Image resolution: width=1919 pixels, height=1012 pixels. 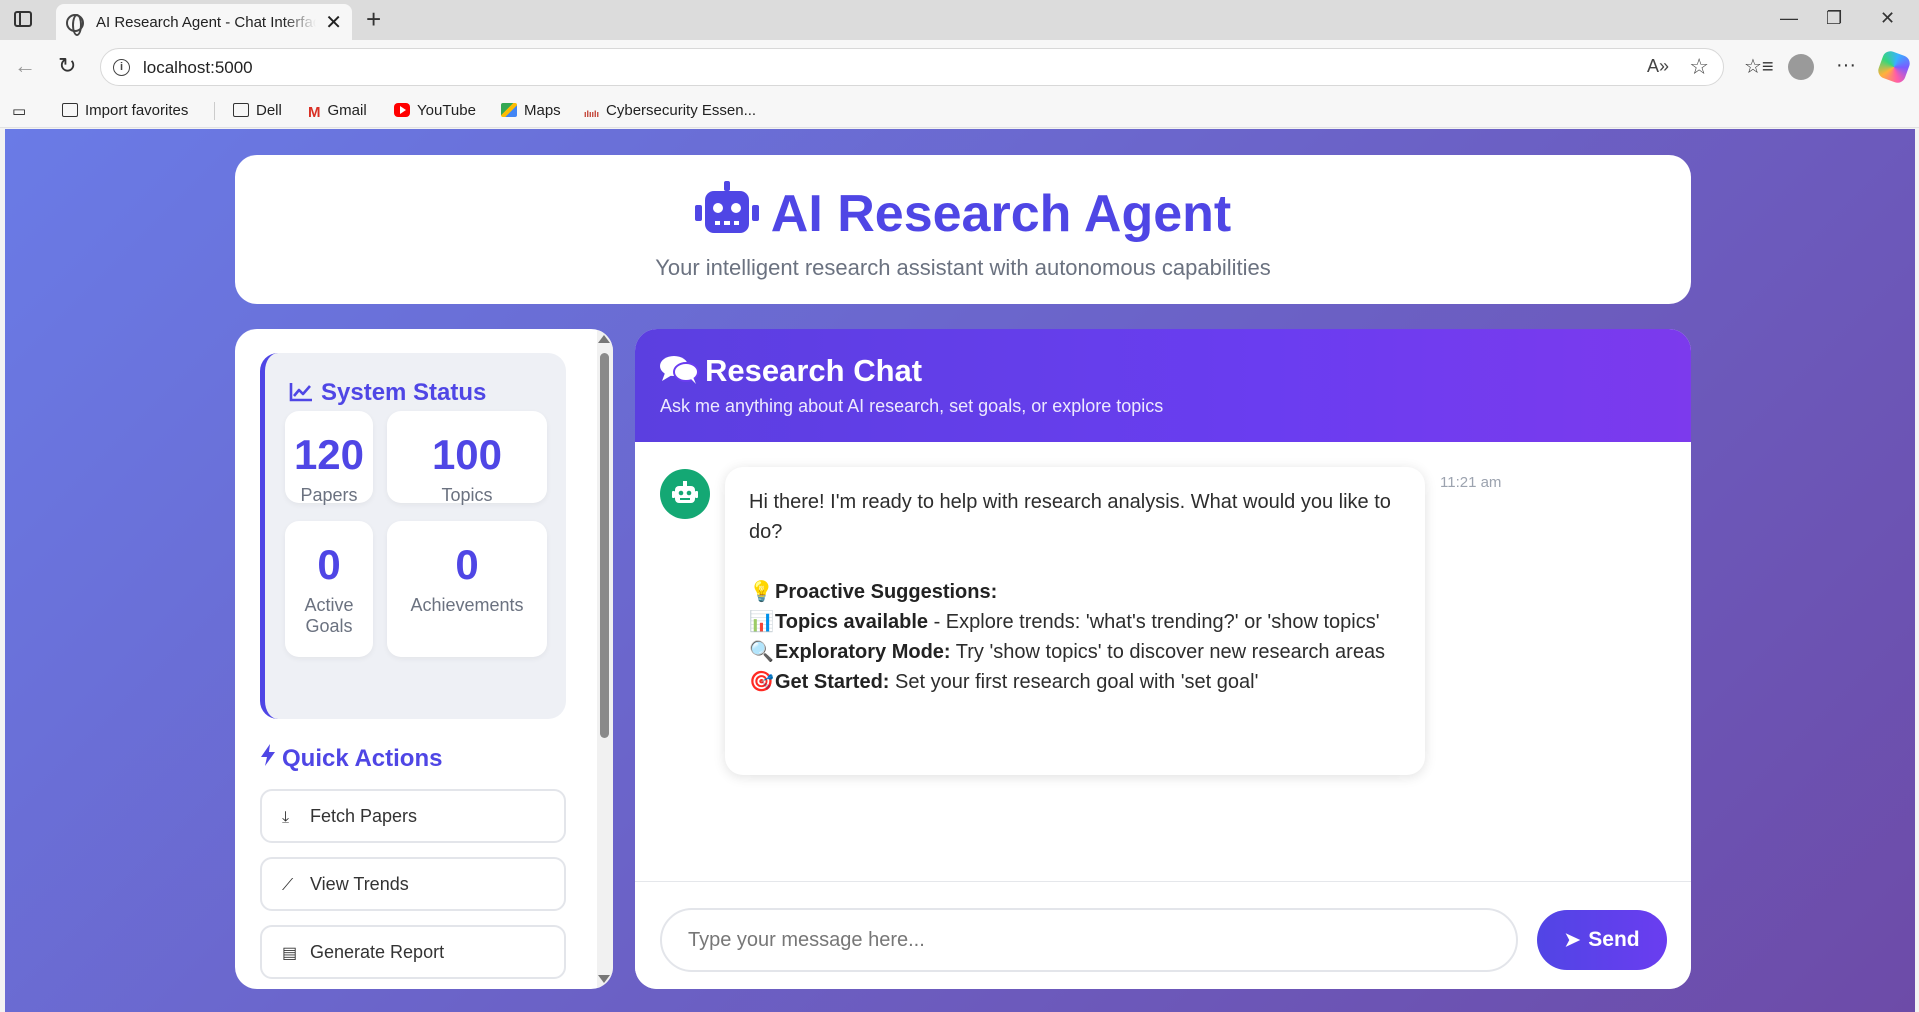 I want to click on gmail-icon: M, so click(x=314, y=112).